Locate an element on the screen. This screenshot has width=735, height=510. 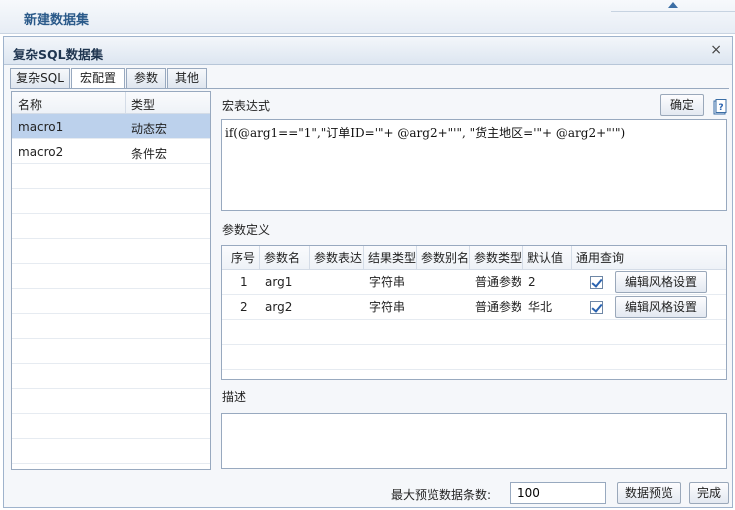
column-header-default: 默认值 is located at coordinates (547, 258).